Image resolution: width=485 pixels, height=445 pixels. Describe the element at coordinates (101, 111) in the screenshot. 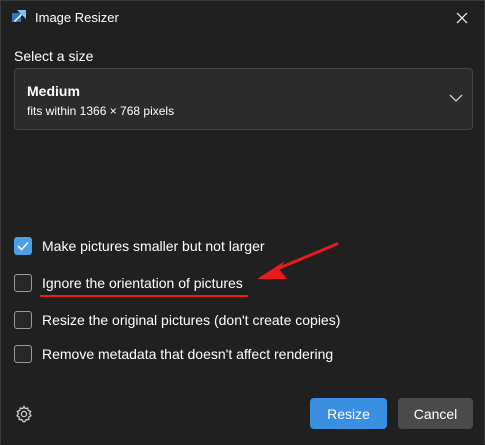

I see `selected-size-description: fits within 1366 × 768 pixels` at that location.